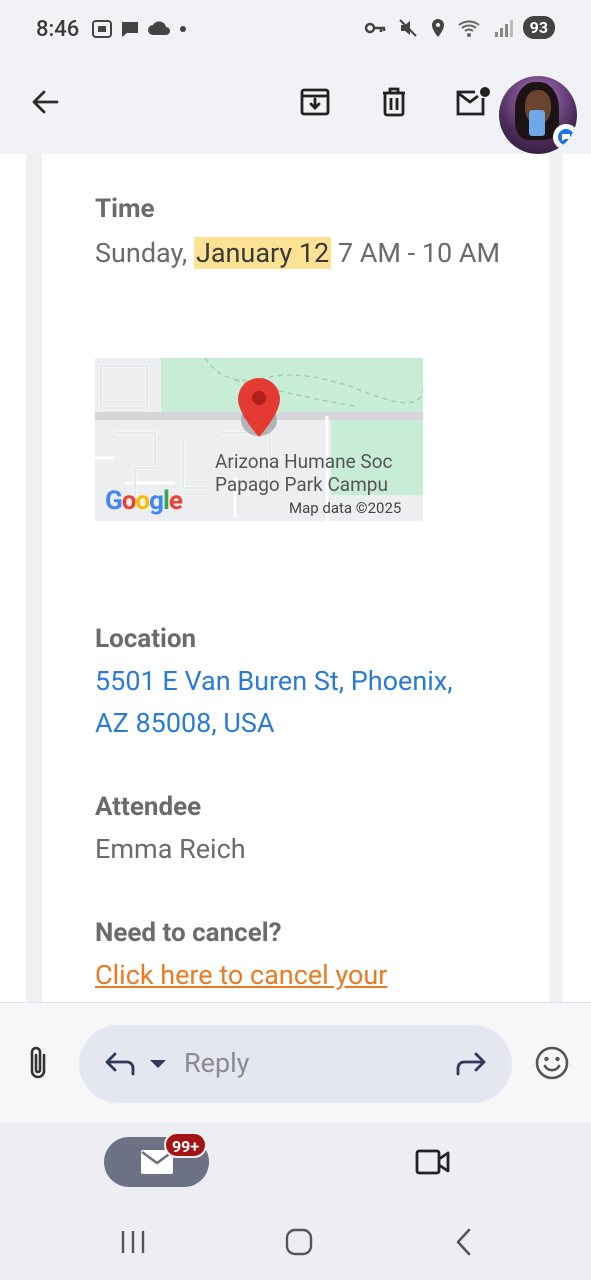 The height and width of the screenshot is (1280, 591). What do you see at coordinates (503, 28) in the screenshot?
I see `signal-icon` at bounding box center [503, 28].